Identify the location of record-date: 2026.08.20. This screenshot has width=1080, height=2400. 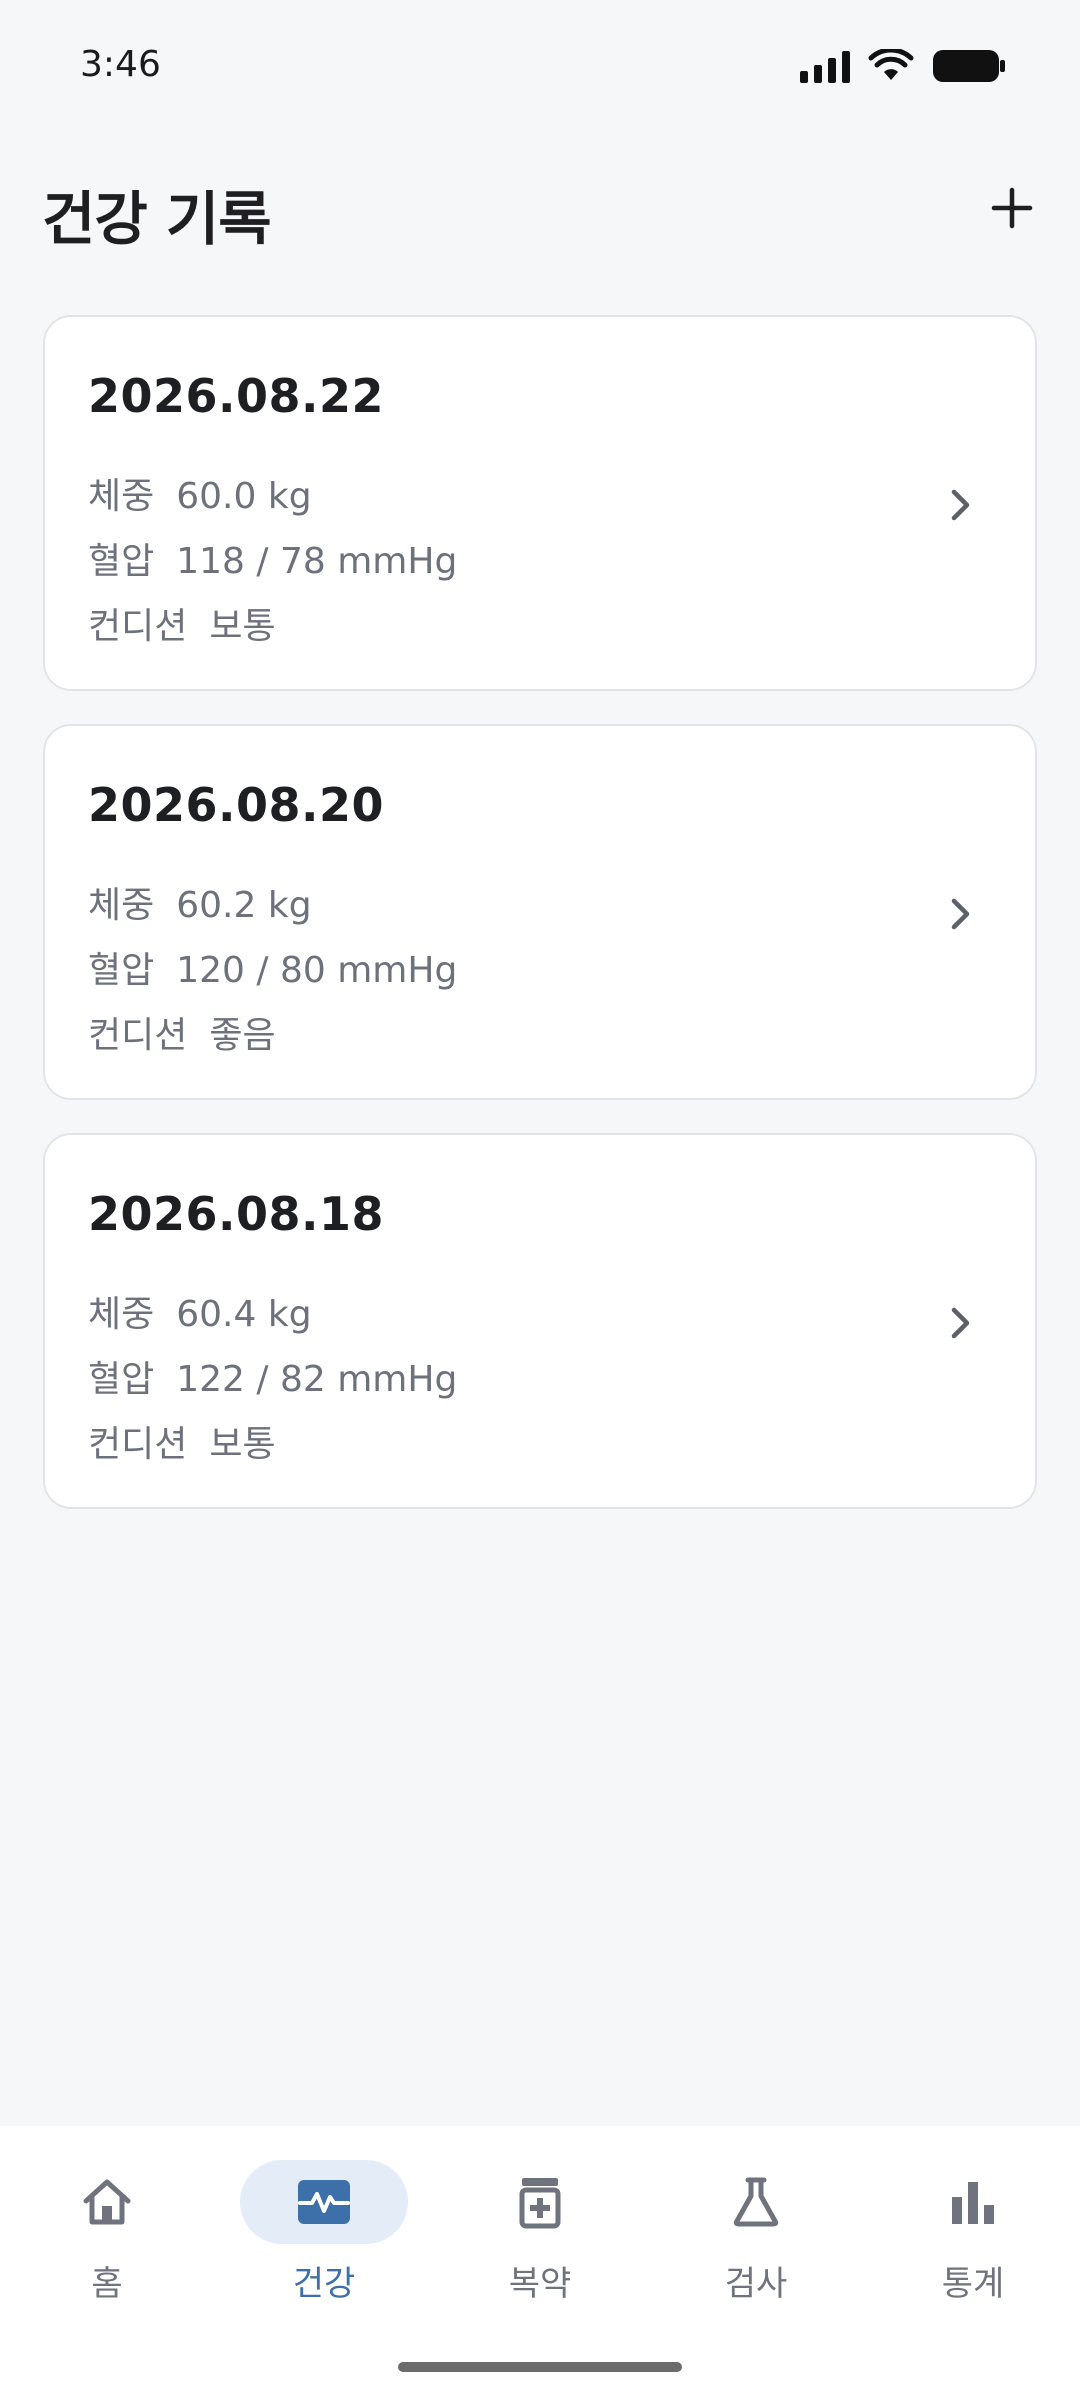
(236, 805).